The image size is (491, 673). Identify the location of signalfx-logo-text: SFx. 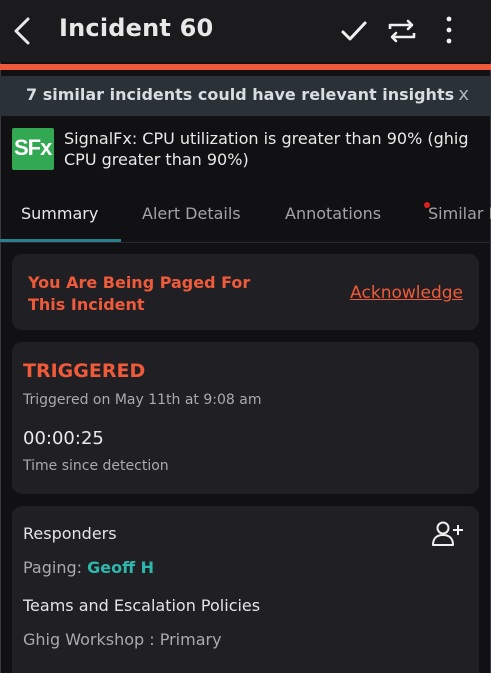
(33, 147).